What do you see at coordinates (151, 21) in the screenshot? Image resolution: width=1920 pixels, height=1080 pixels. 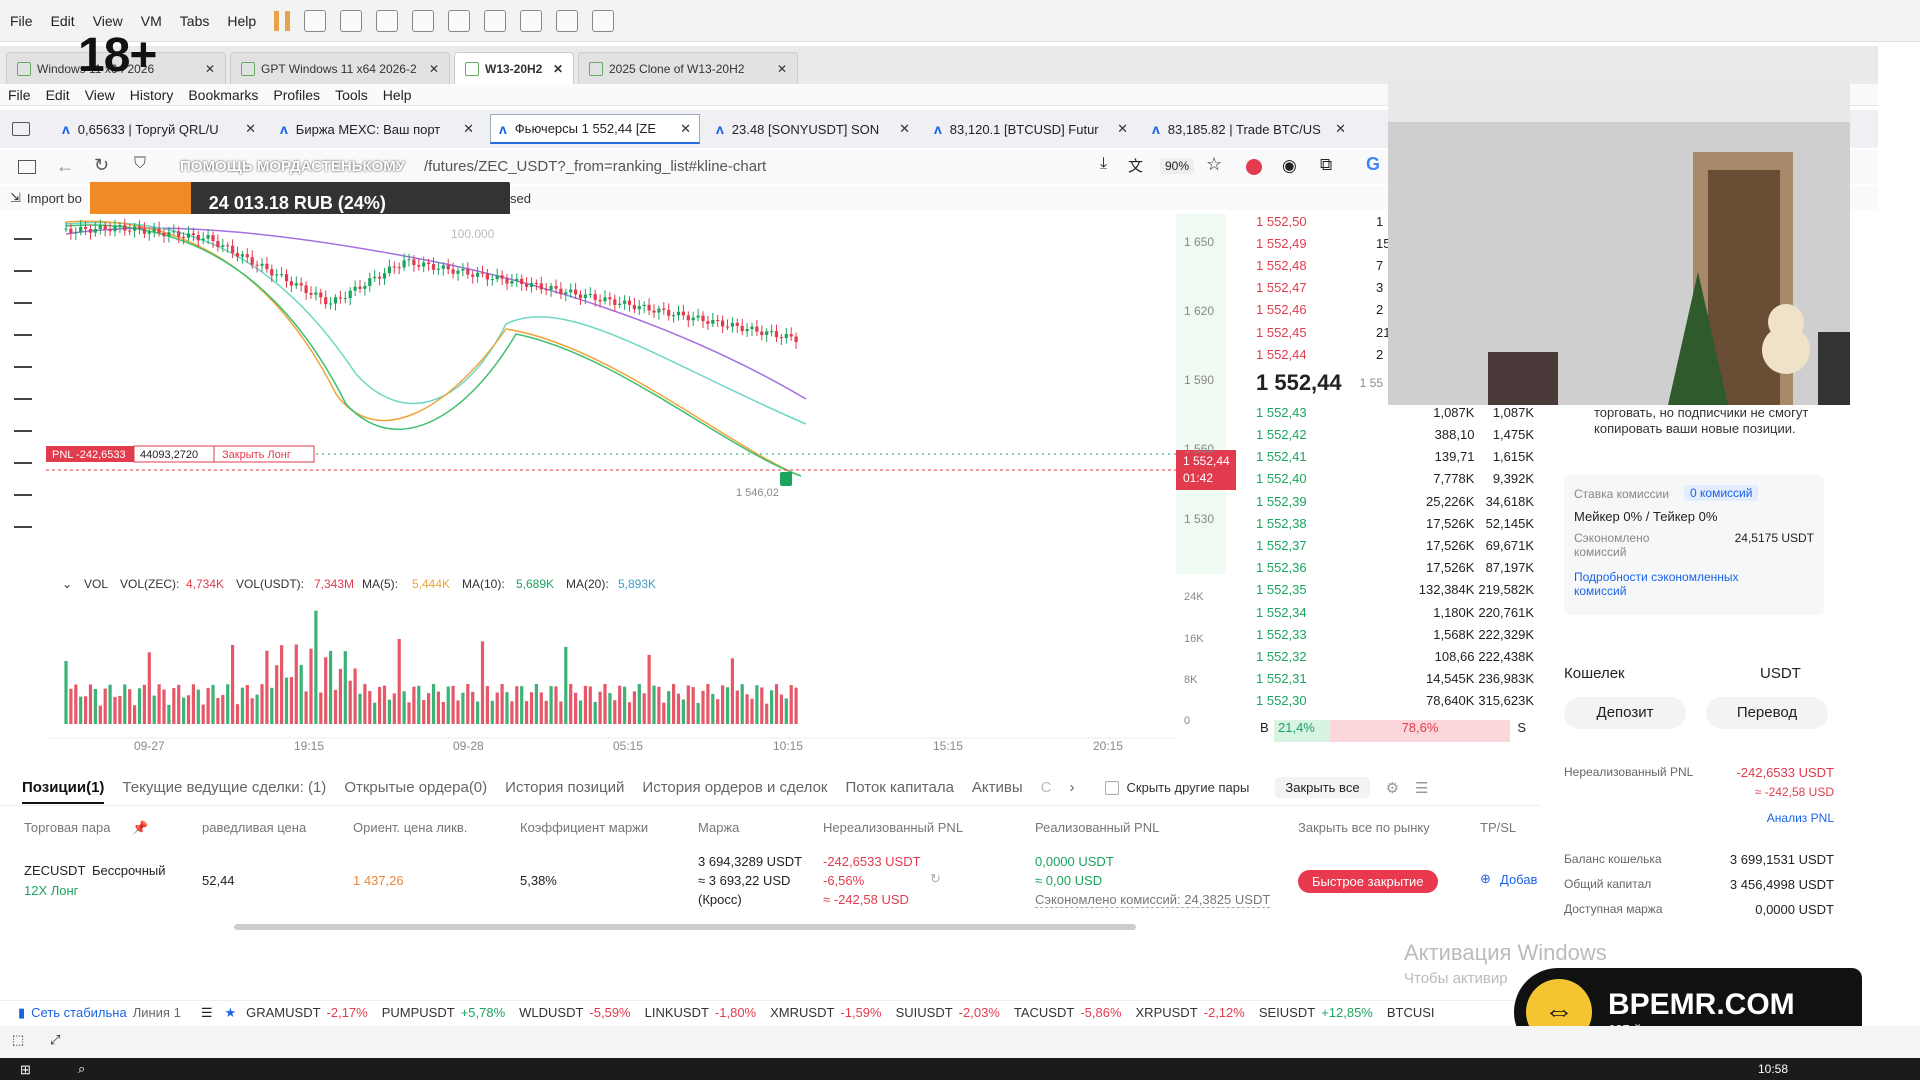 I see `vm-menu-vm: VM` at bounding box center [151, 21].